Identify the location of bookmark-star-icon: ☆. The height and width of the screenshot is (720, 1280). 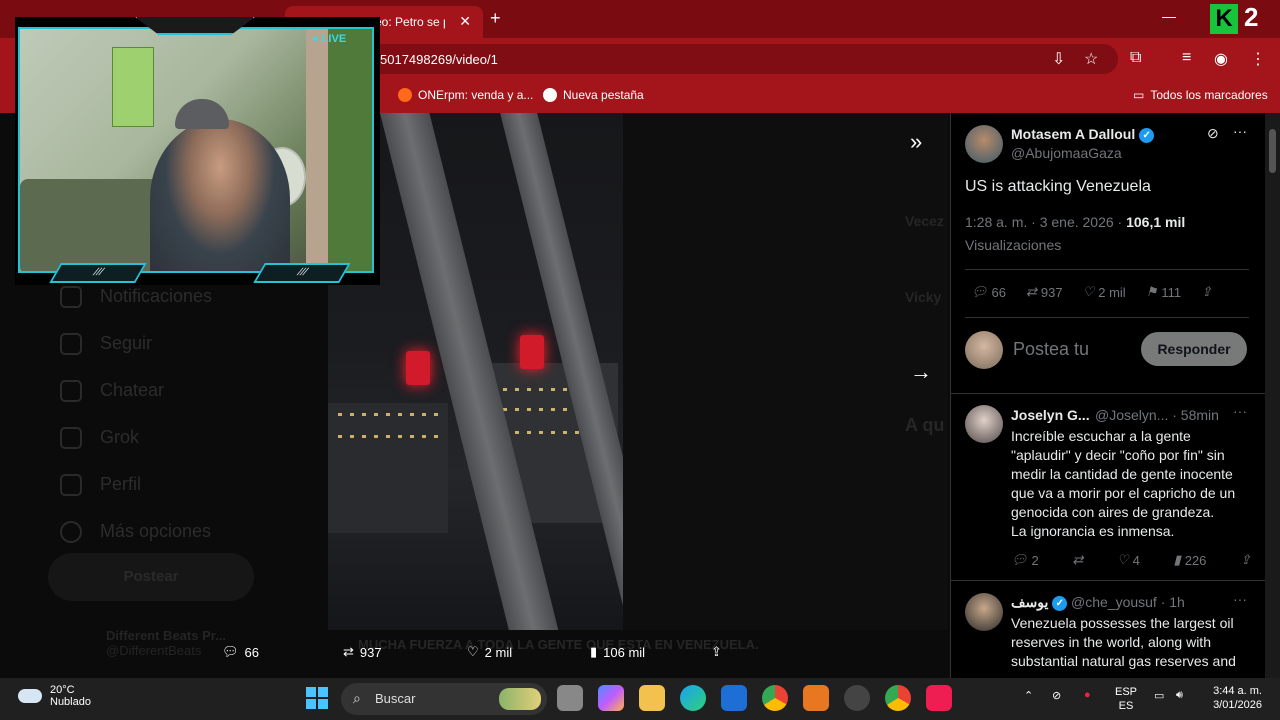
(1091, 59).